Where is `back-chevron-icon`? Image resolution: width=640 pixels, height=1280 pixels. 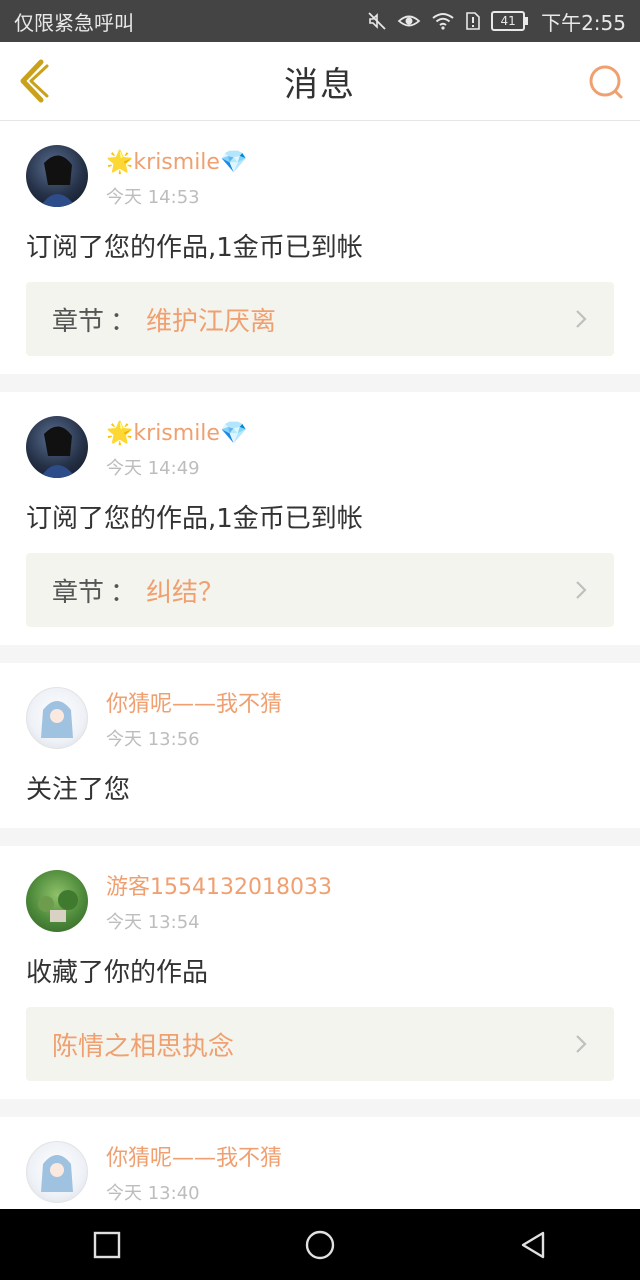
back-chevron-icon is located at coordinates (34, 81).